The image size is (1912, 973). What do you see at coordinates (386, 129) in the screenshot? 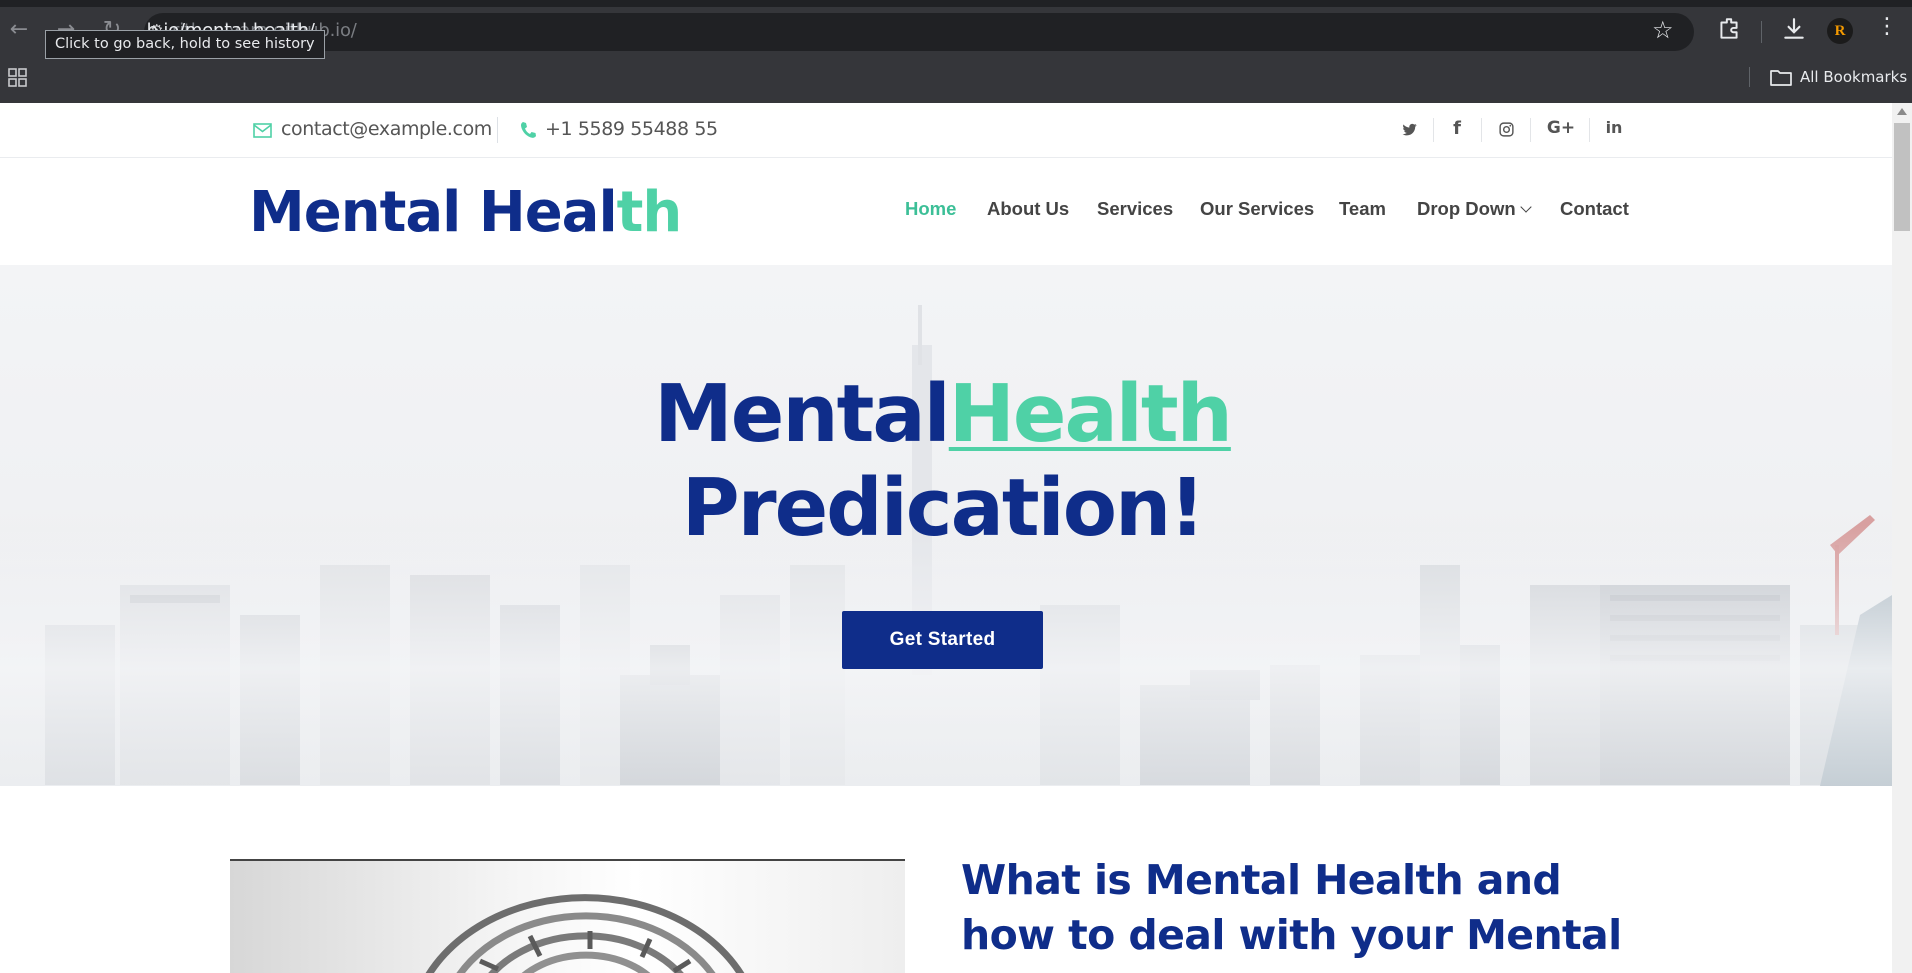
I see `contact-email: contact@example.com` at bounding box center [386, 129].